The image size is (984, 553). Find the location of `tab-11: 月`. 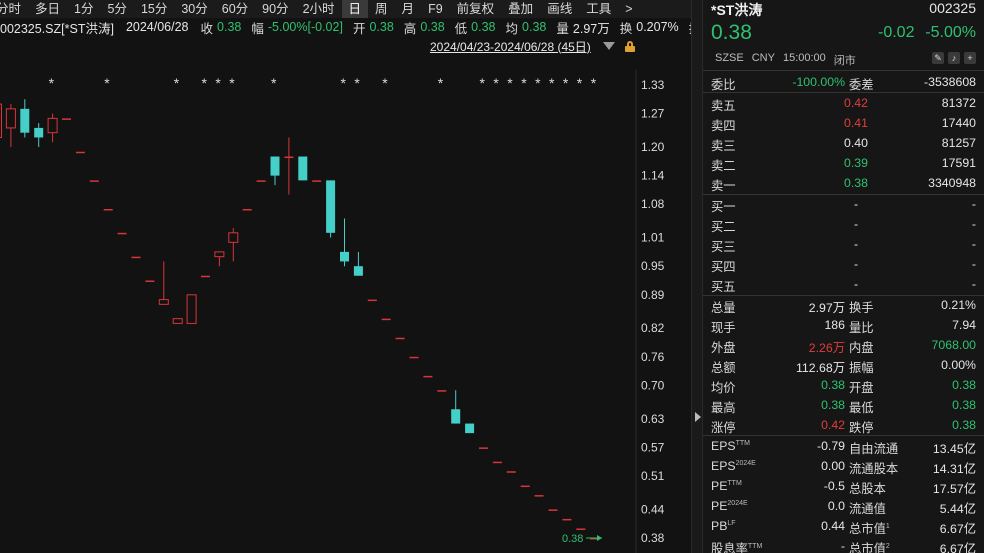

tab-11: 月 is located at coordinates (408, 9).